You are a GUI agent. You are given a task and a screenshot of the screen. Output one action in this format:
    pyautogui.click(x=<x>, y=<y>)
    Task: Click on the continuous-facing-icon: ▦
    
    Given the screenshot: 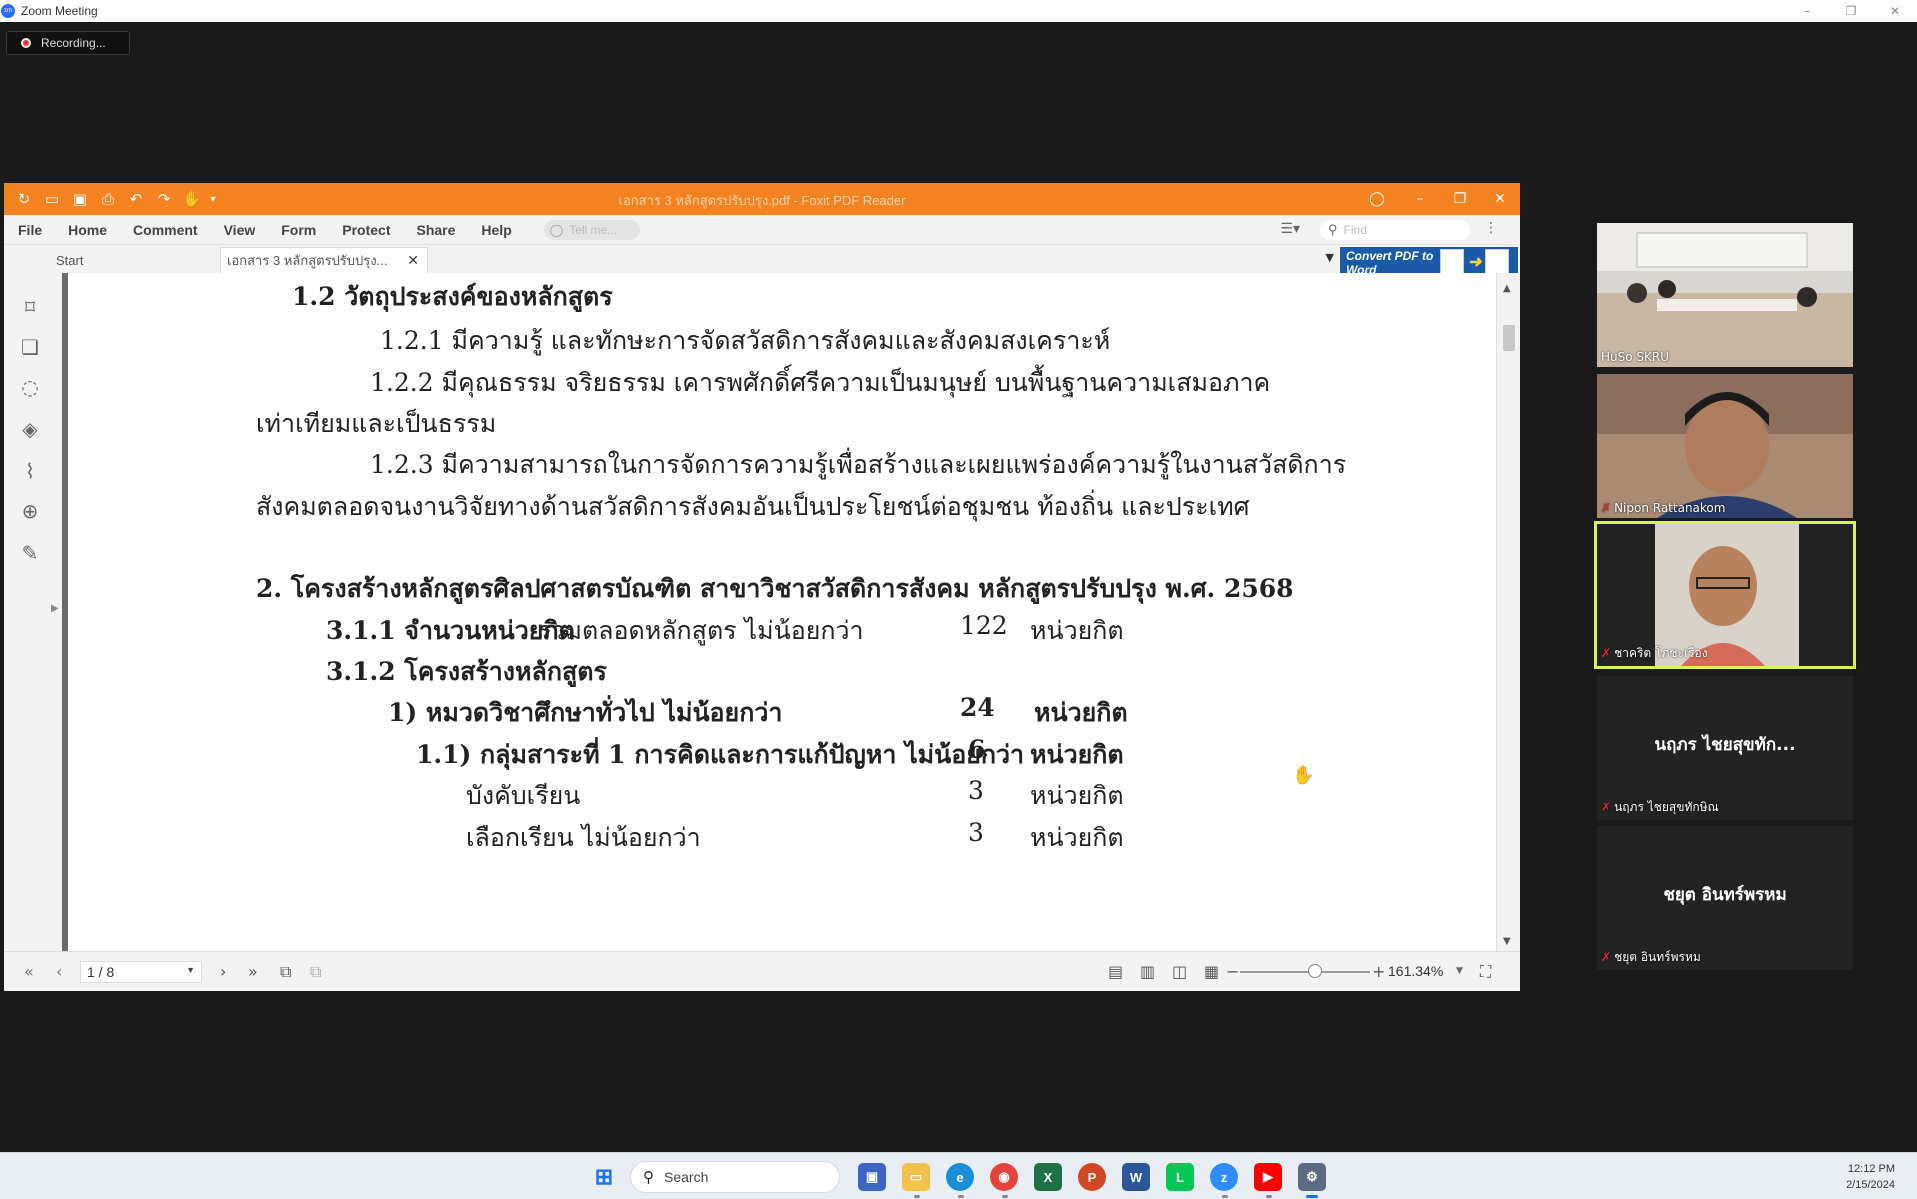 What is the action you would take?
    pyautogui.click(x=1211, y=971)
    